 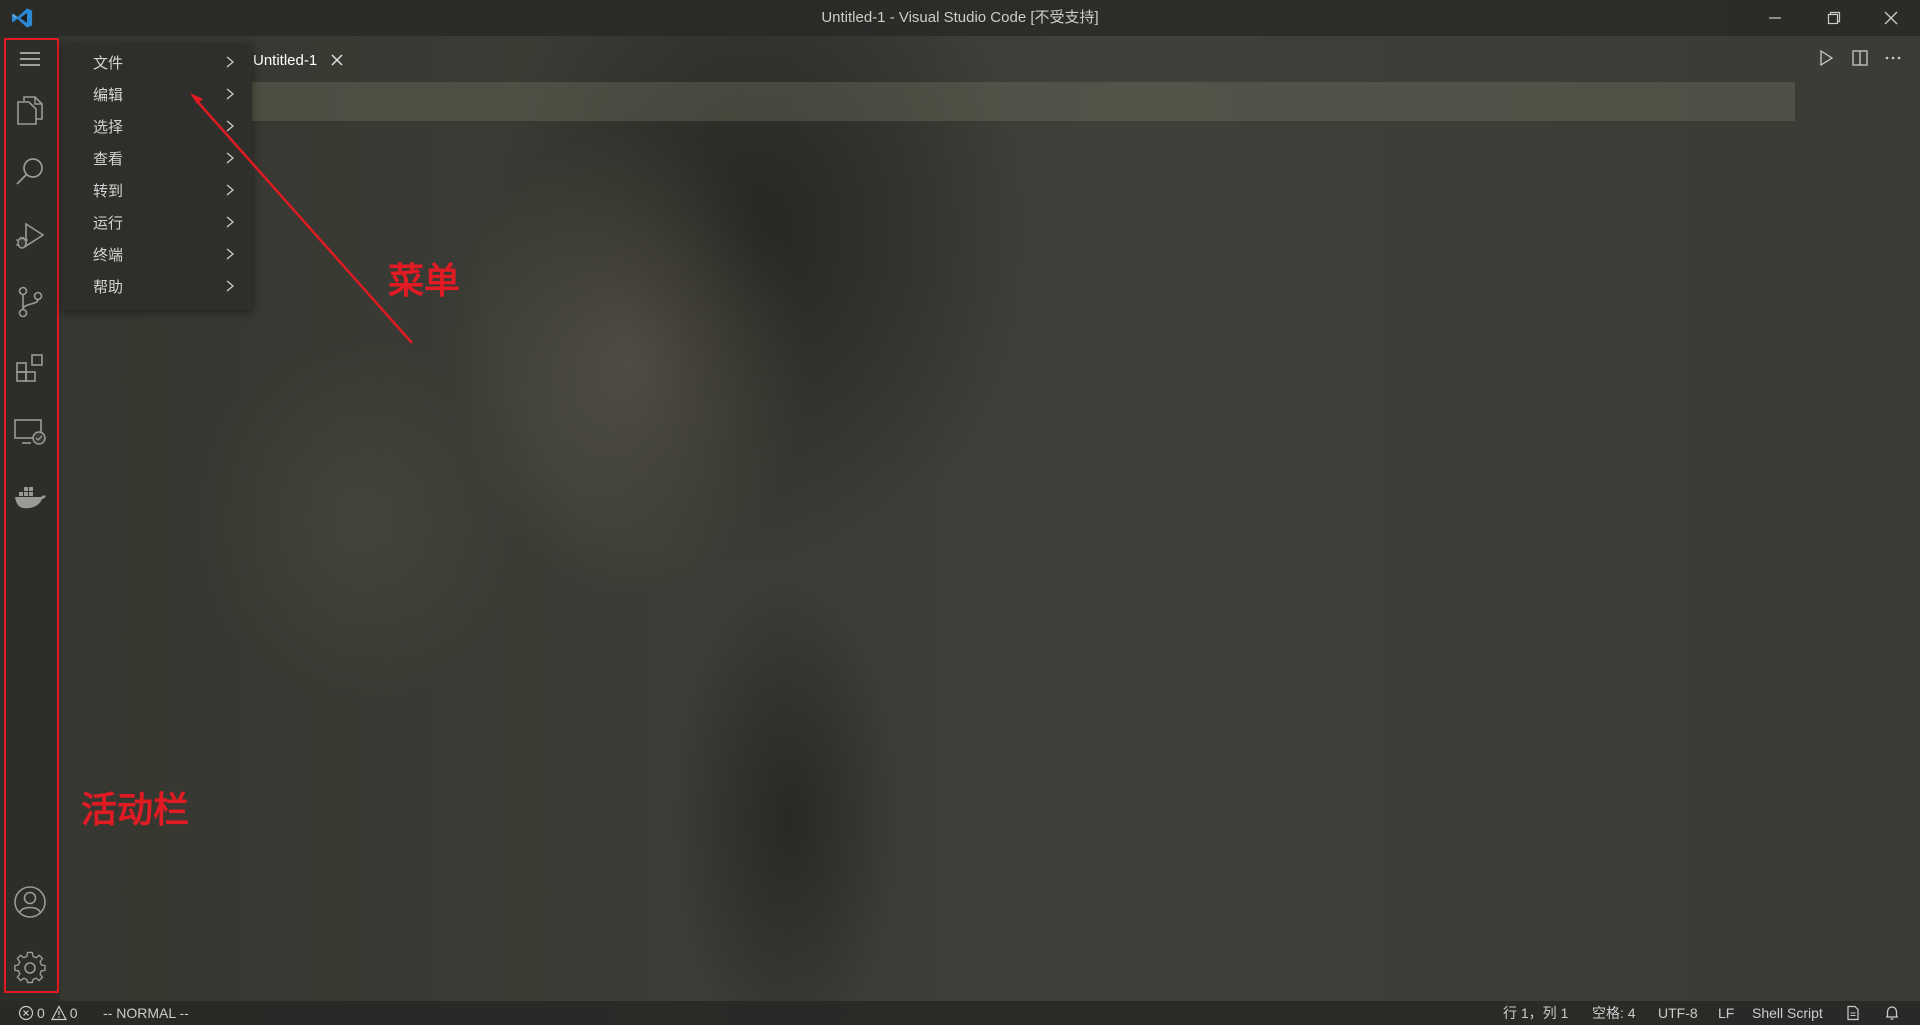 I want to click on activity-extensions-button, so click(x=30, y=368).